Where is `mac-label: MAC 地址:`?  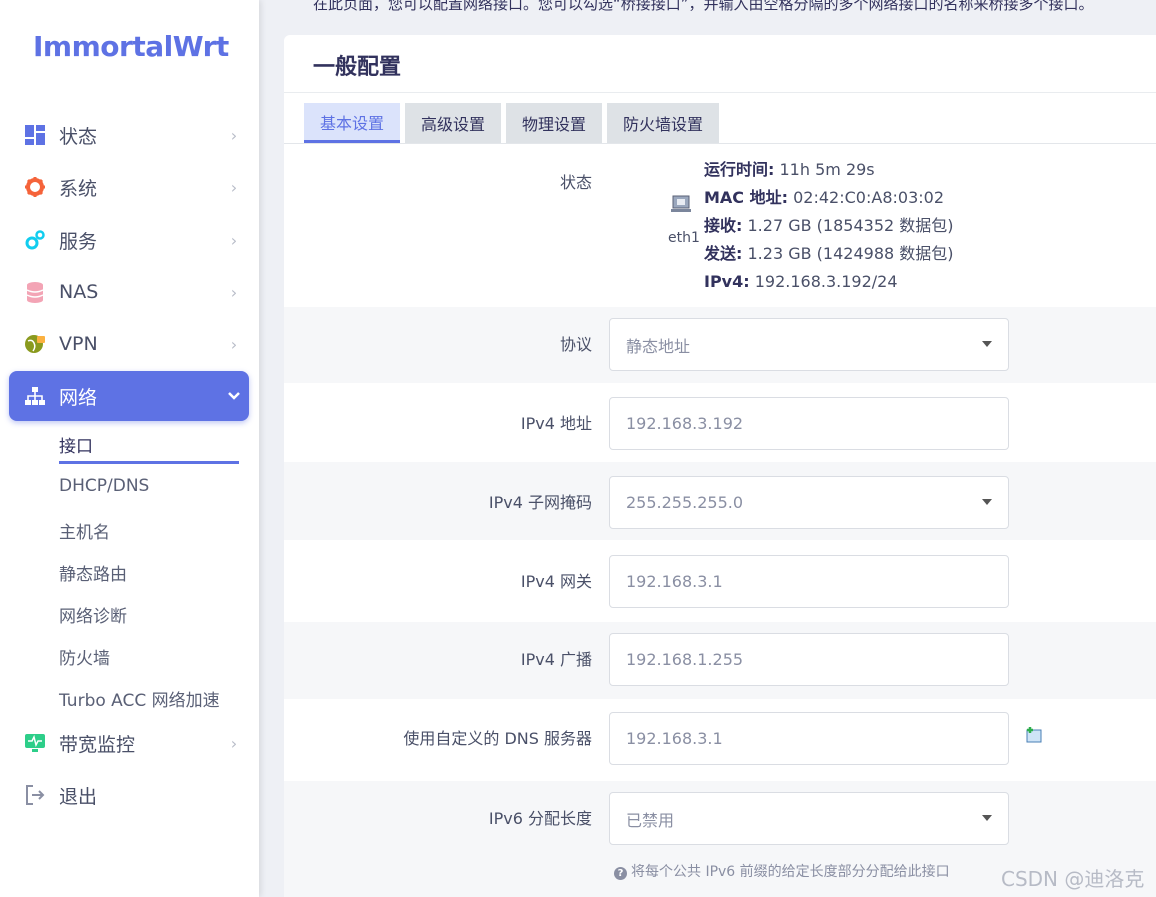 mac-label: MAC 地址: is located at coordinates (746, 197).